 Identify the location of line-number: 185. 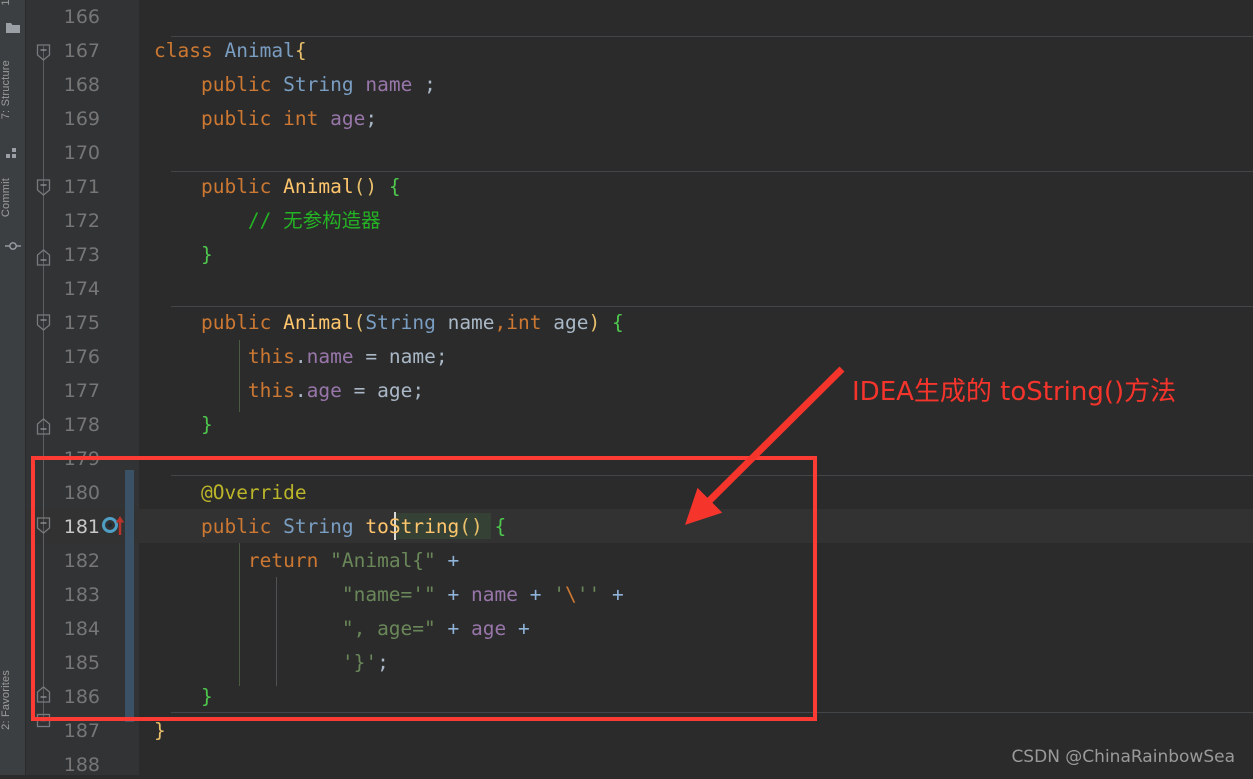
(81, 663).